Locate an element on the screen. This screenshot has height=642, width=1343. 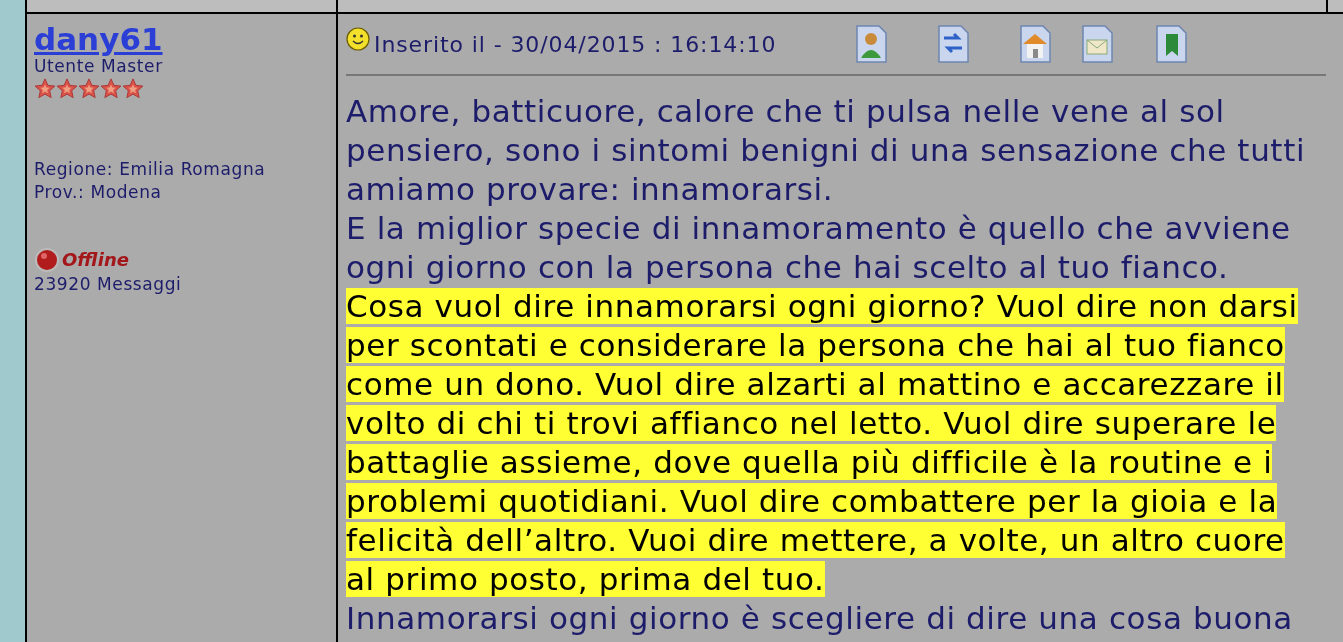
post-paragraph: Amore, batticuore, calore che ti pulsa nelle vene al sol pensiero, sono i sintomi benigni di una sensazione che tutti amiamo provare: innamorarsi. is located at coordinates (826, 150).